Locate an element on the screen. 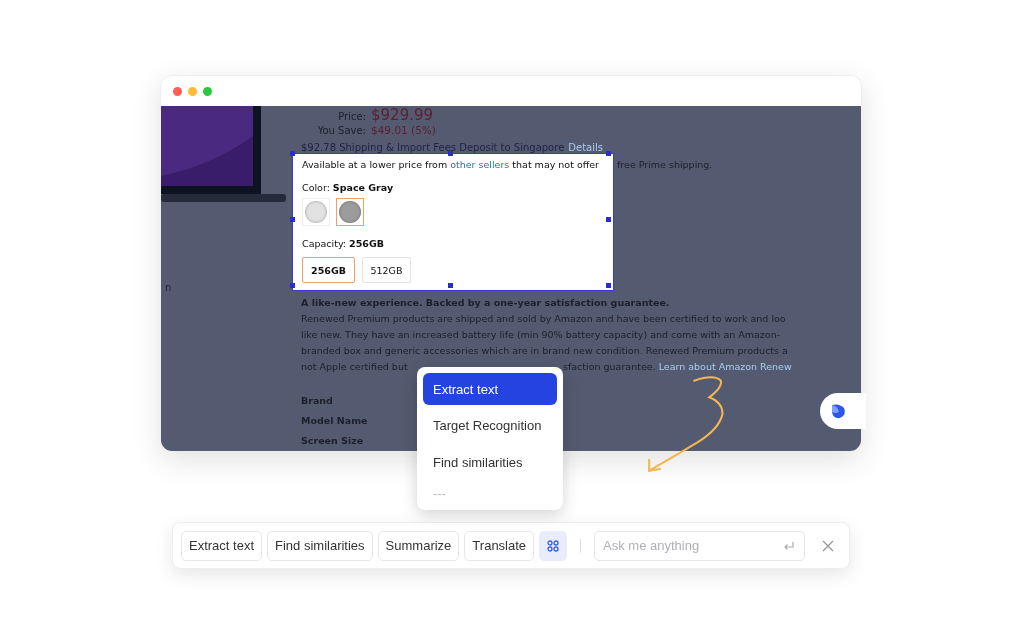 This screenshot has height=638, width=1020. action-button: Summarize is located at coordinates (418, 545).